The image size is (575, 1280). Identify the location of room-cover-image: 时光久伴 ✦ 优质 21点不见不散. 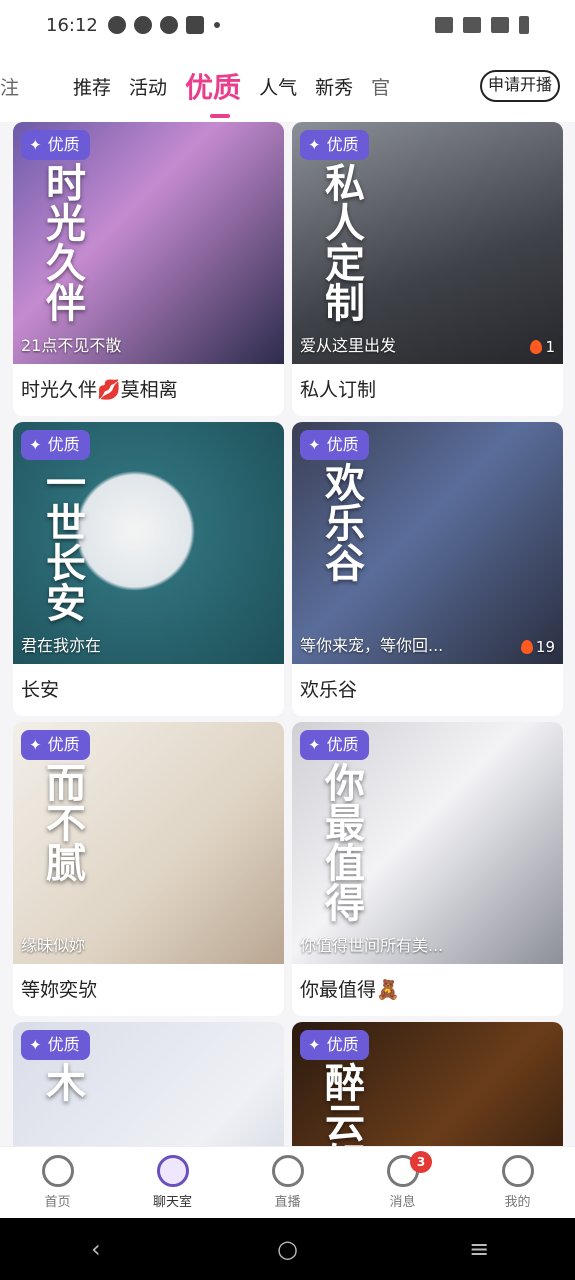
(148, 243).